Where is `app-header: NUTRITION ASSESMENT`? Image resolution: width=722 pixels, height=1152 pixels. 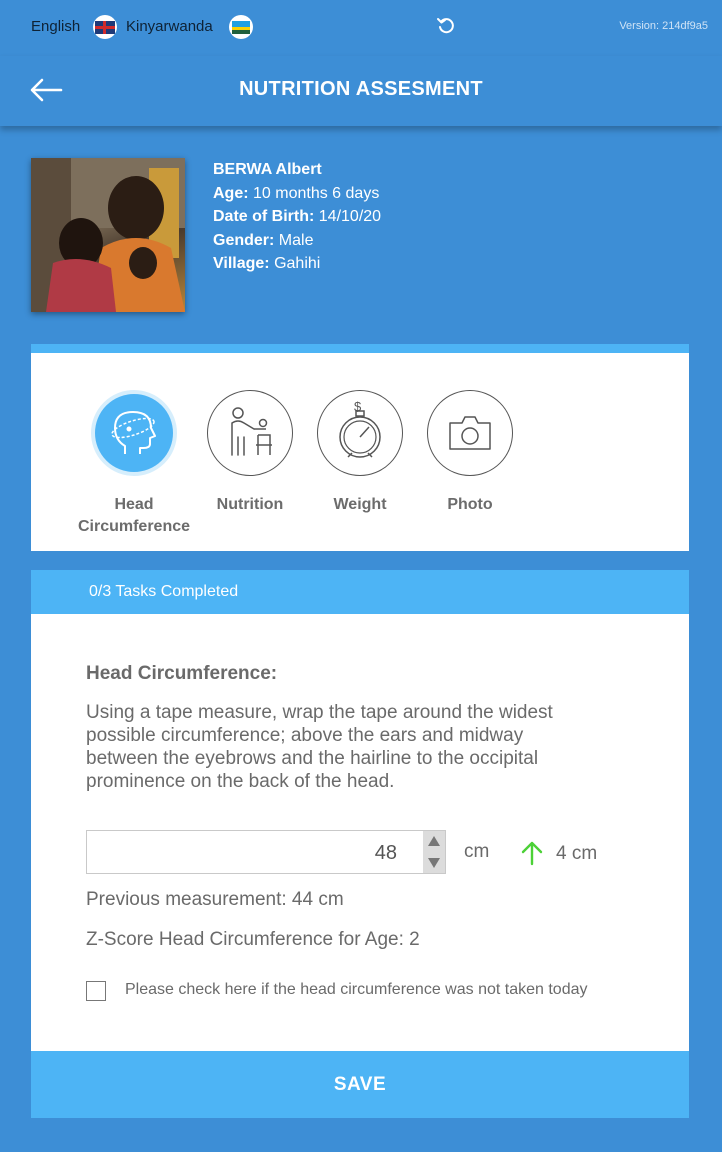 app-header: NUTRITION ASSESMENT is located at coordinates (361, 91).